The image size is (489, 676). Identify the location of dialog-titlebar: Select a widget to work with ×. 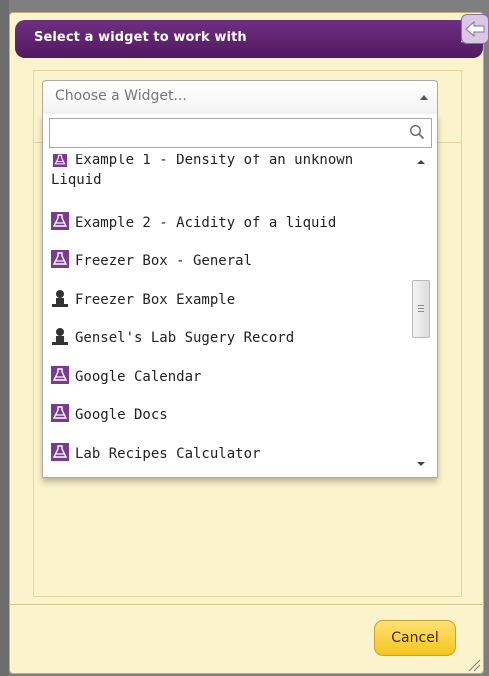
(249, 39).